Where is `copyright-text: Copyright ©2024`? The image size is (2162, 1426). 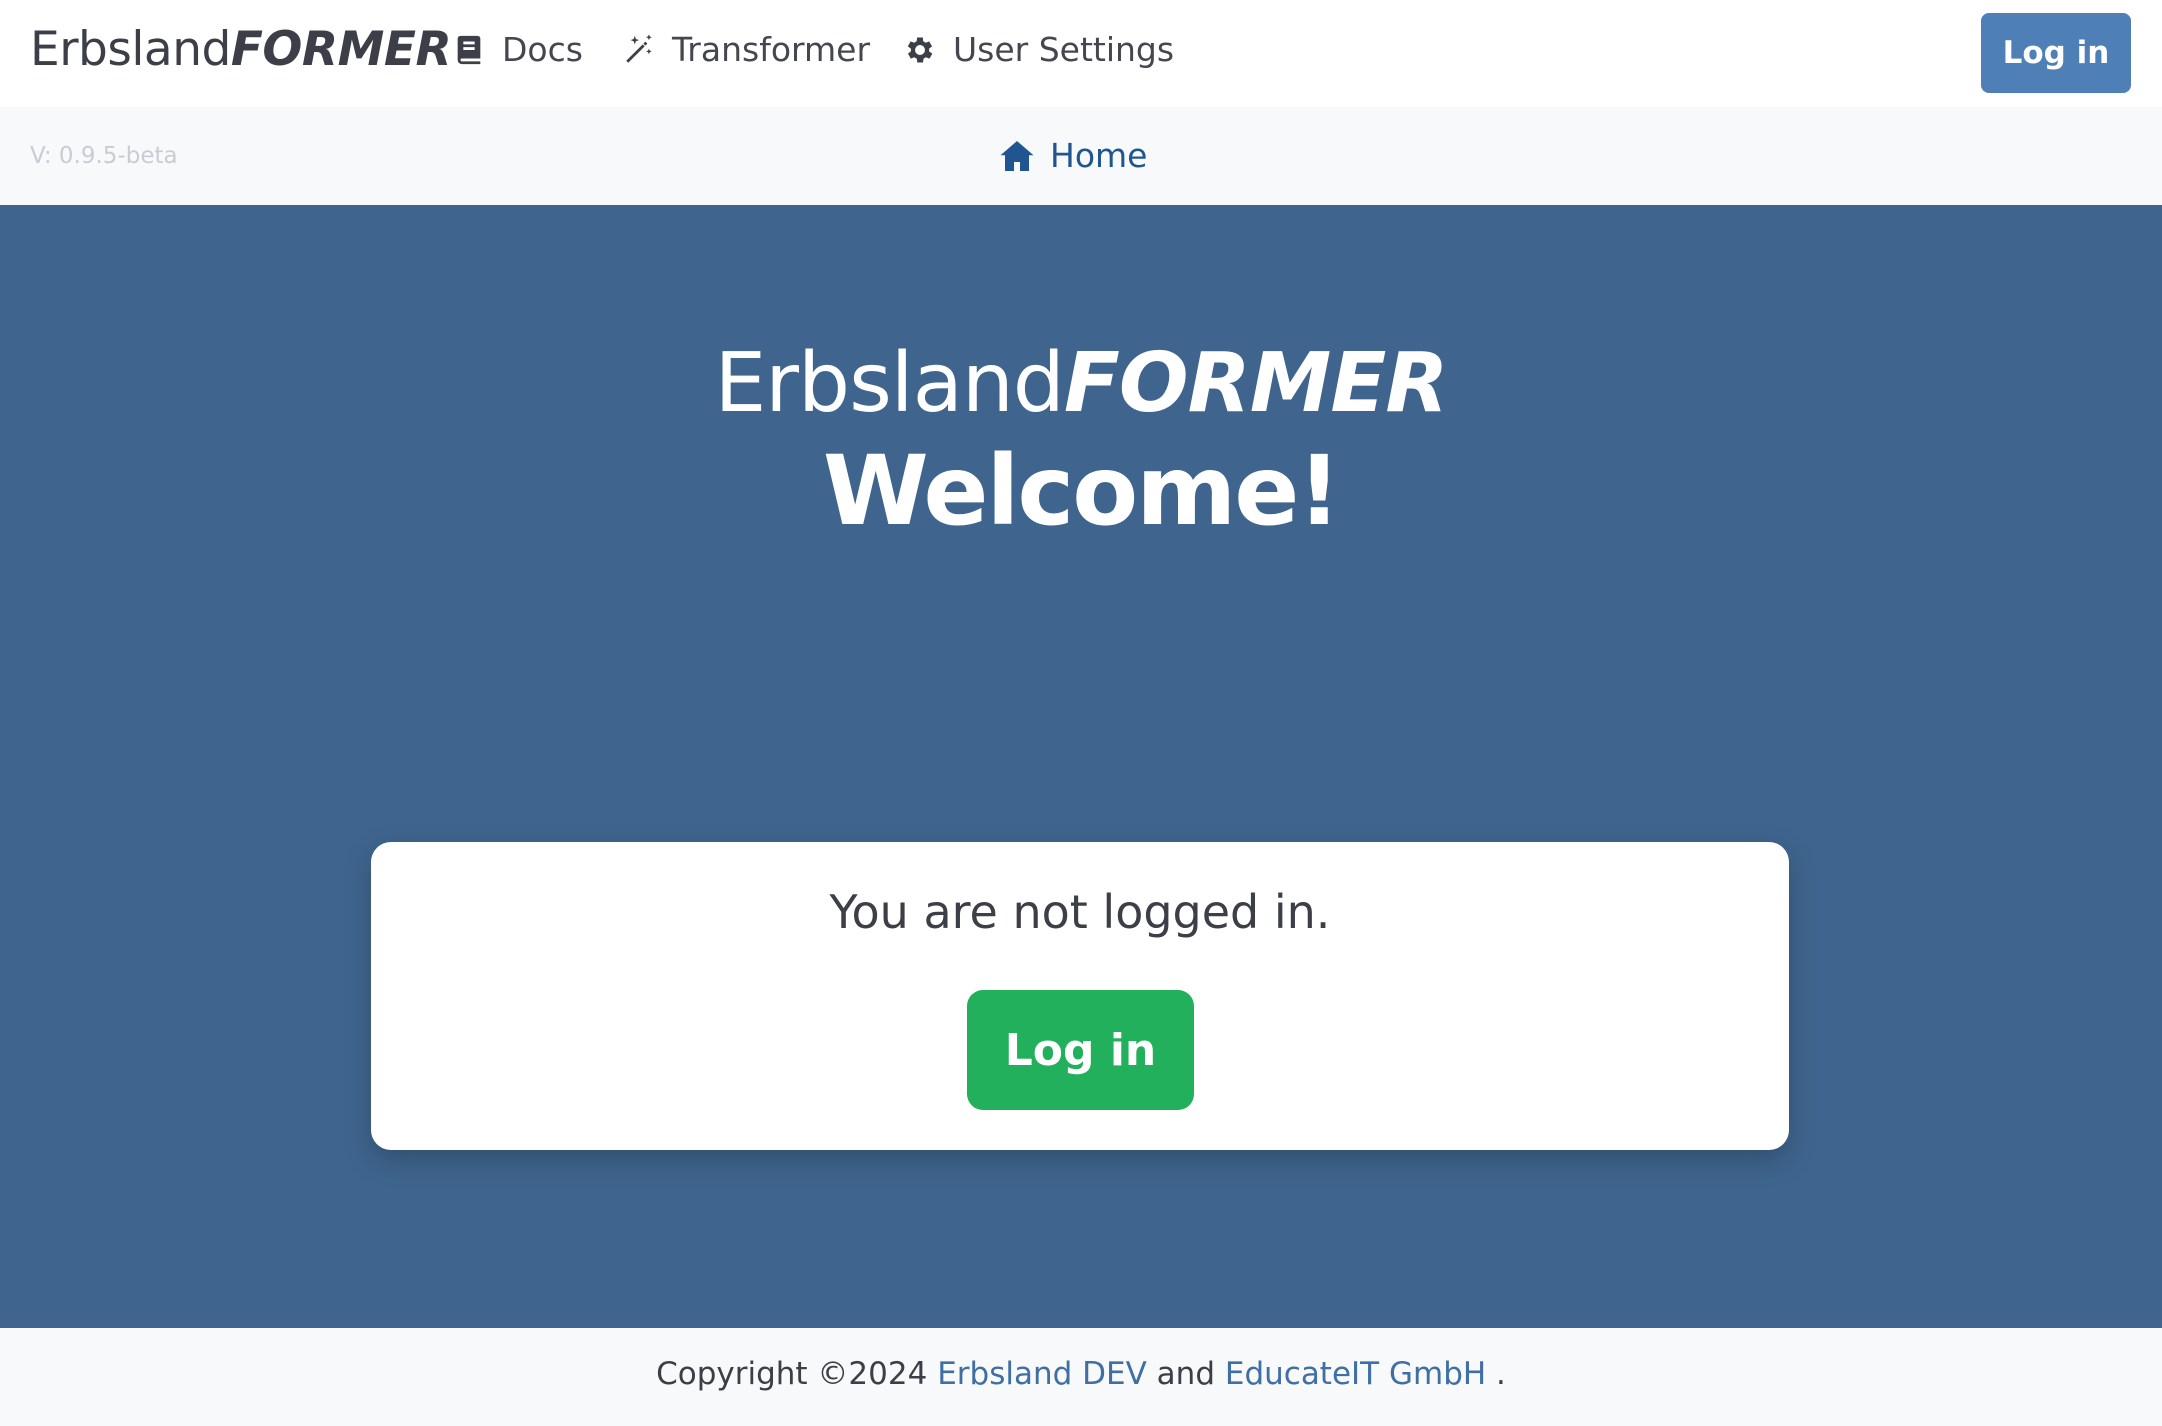
copyright-text: Copyright ©2024 is located at coordinates (792, 1374).